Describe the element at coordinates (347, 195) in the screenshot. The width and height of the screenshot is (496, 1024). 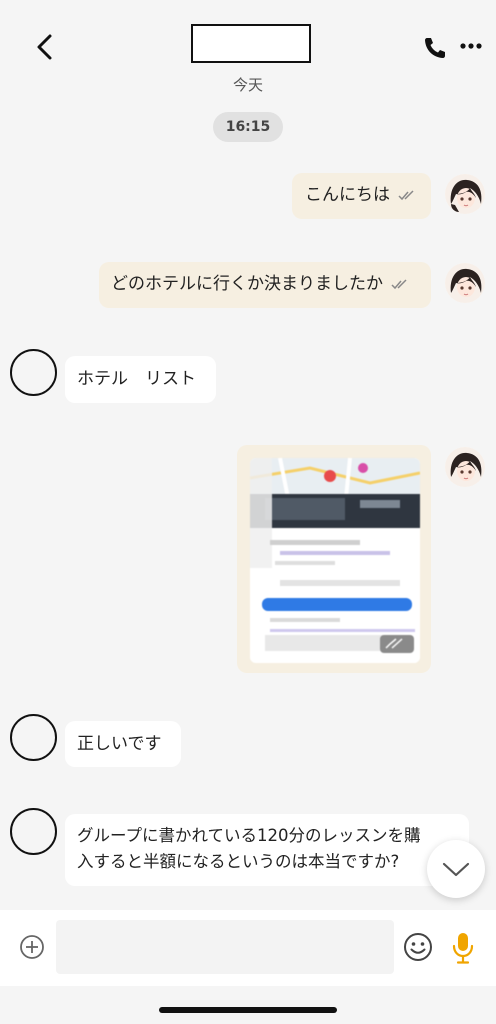
I see `message-text: こんにちは` at that location.